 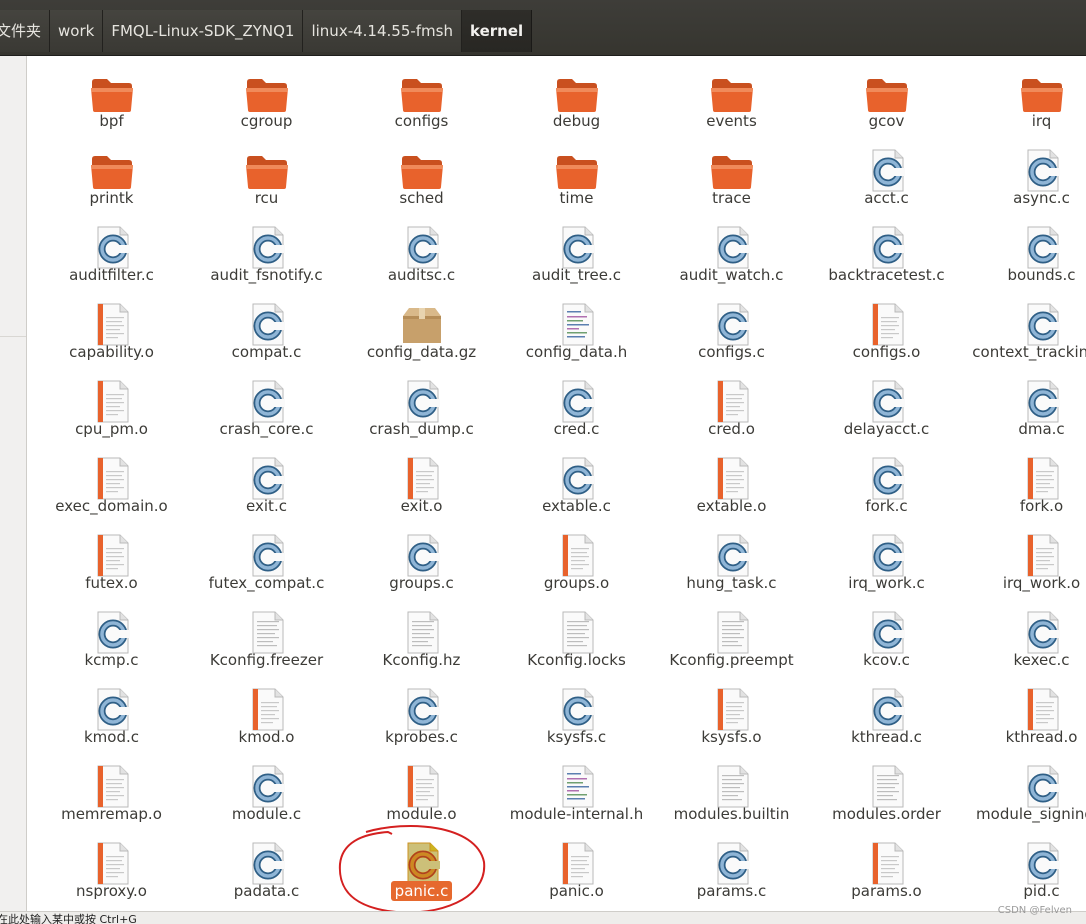 What do you see at coordinates (886, 429) in the screenshot?
I see `file-name-text: delayacct.c` at bounding box center [886, 429].